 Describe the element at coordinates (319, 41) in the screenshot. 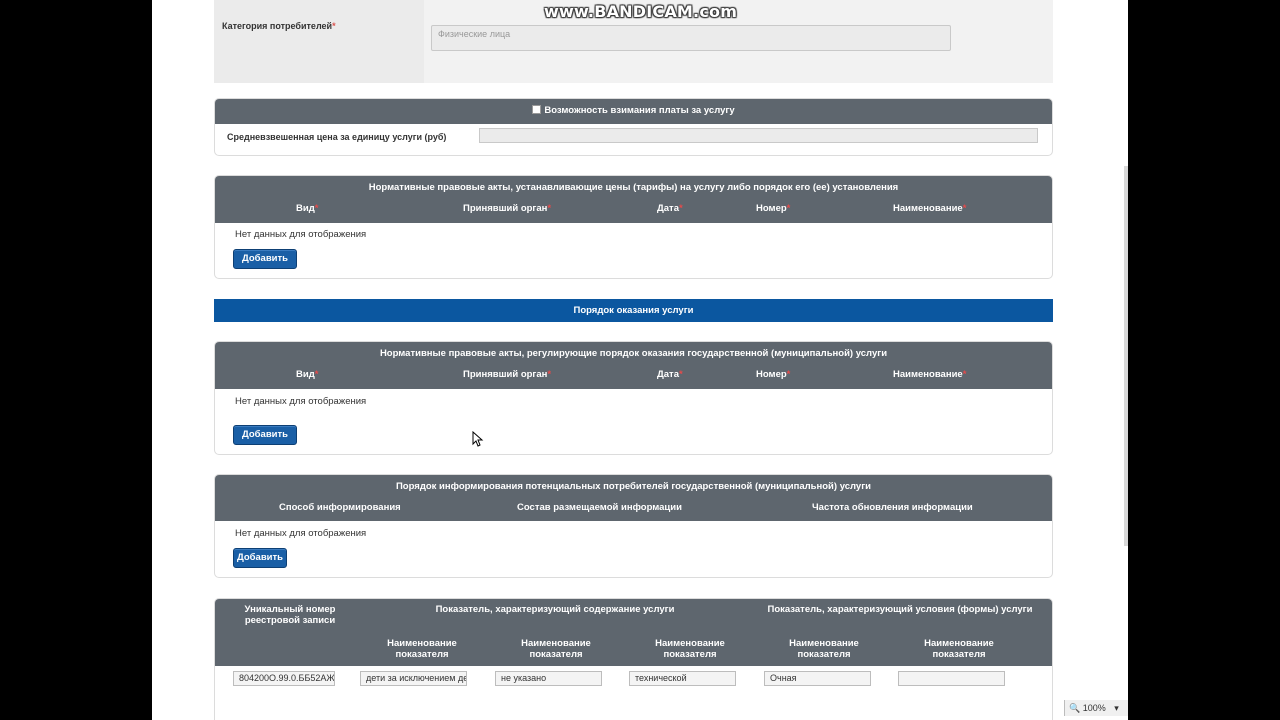

I see `category-label-area` at that location.